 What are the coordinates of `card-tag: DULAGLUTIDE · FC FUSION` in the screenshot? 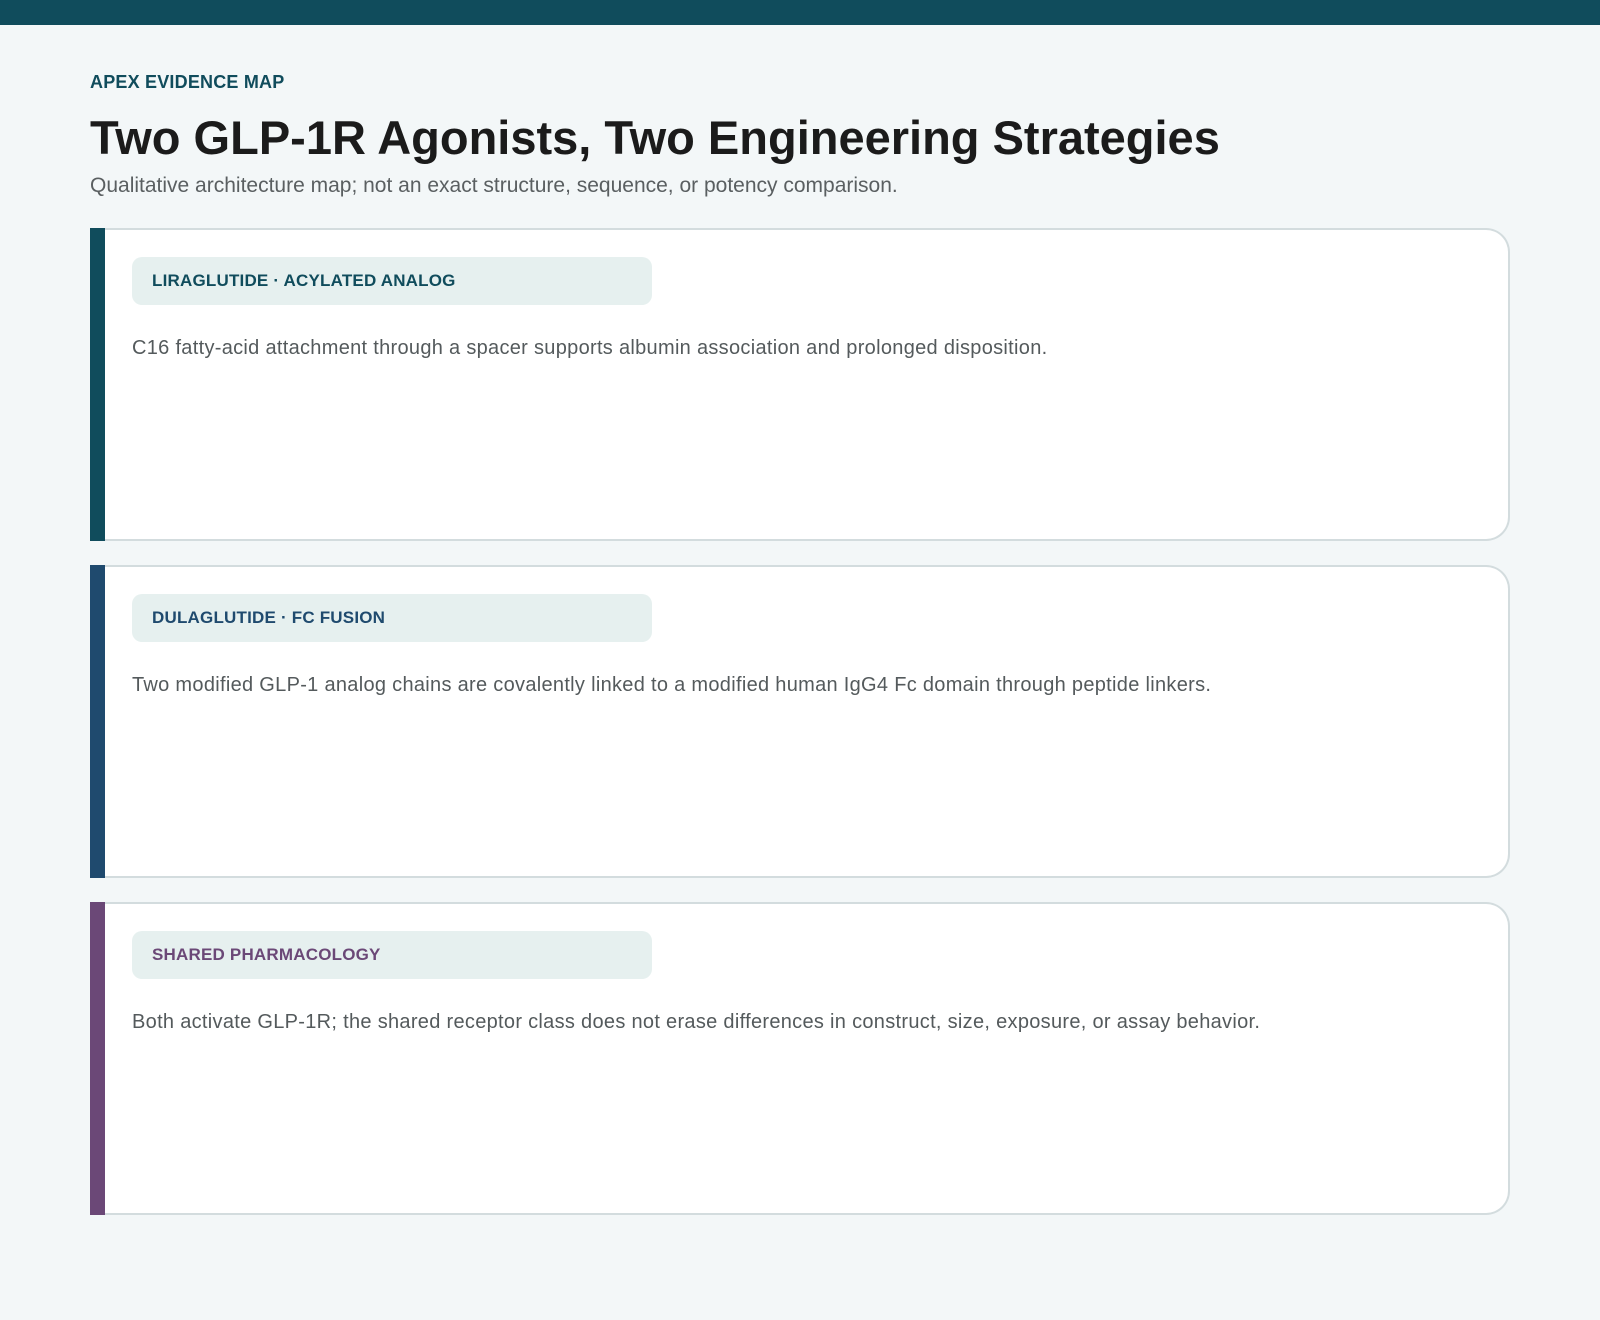 It's located at (392, 618).